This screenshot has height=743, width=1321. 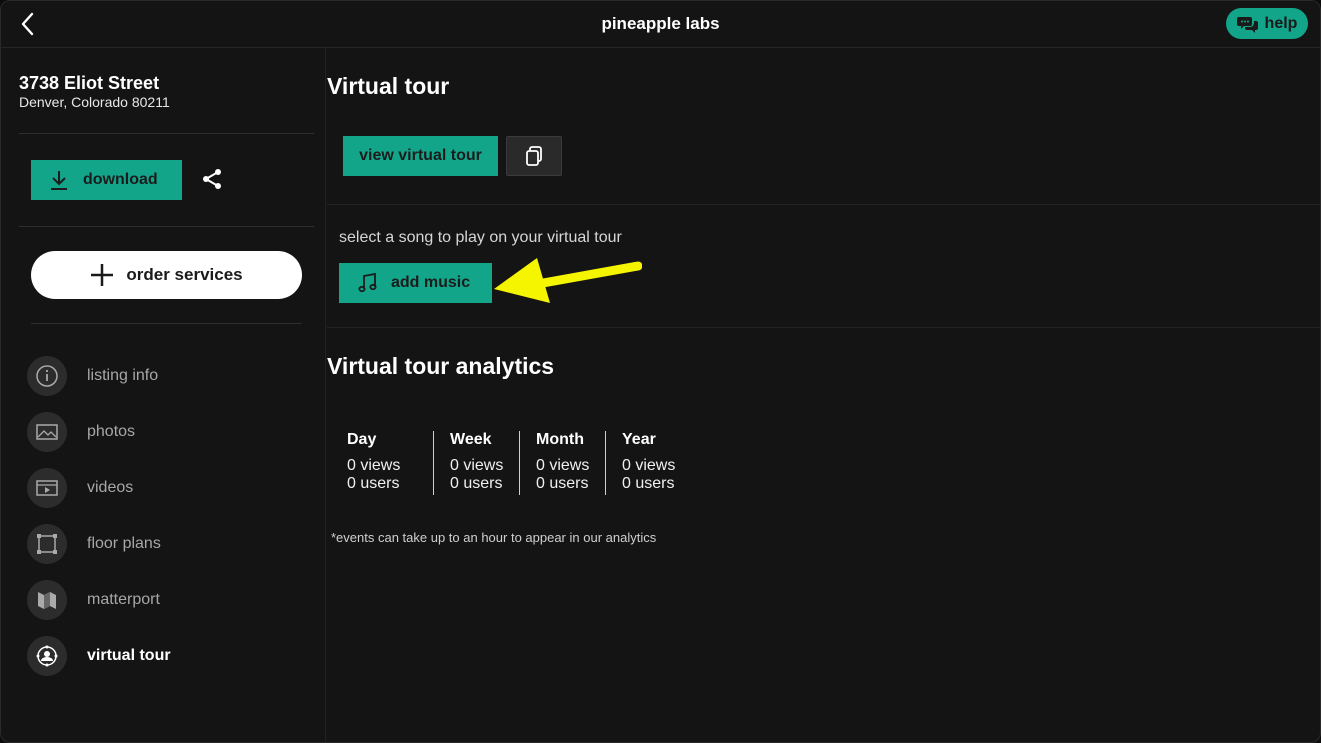 What do you see at coordinates (560, 439) in the screenshot?
I see `period-label: Month` at bounding box center [560, 439].